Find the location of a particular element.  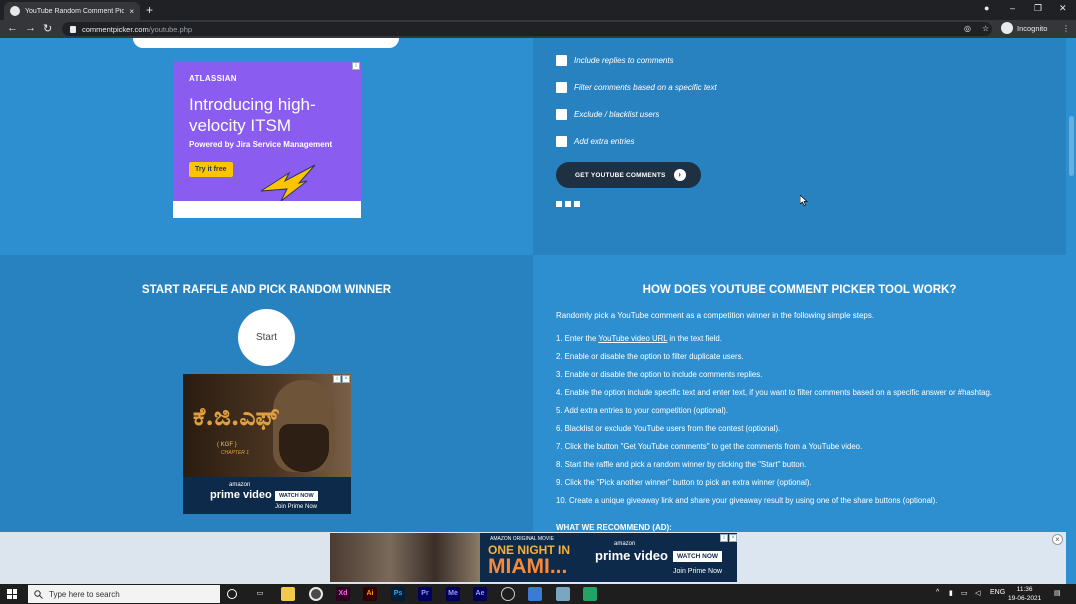

adobe-photoshop-icon: Ps is located at coordinates (398, 594).